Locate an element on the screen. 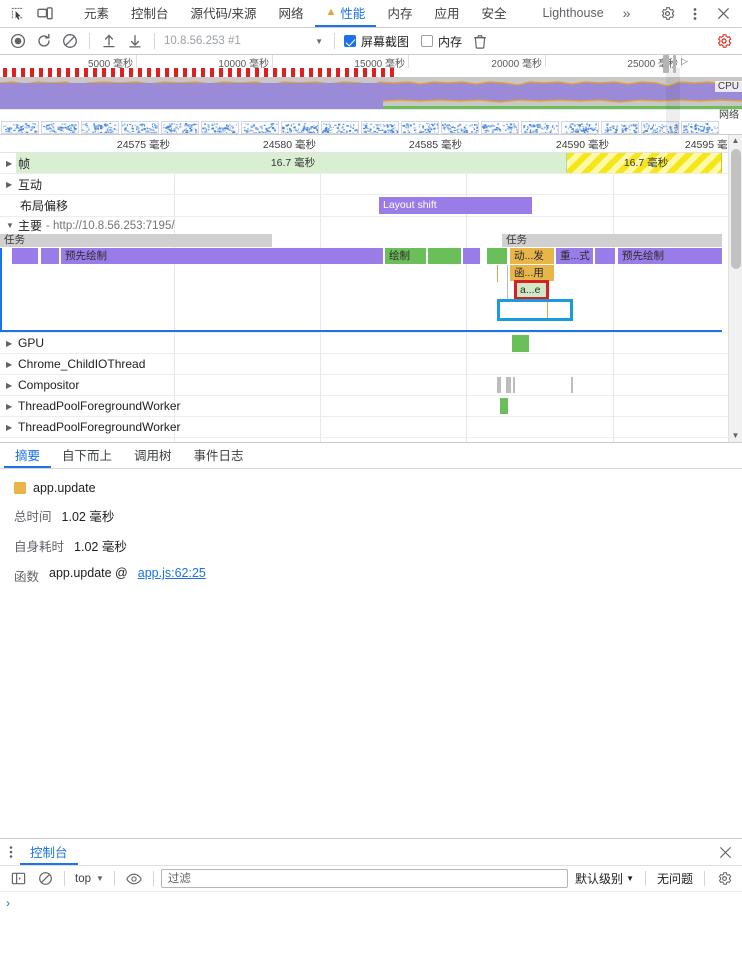 The image size is (742, 953). frame-bar-partial: 16.7 毫秒 is located at coordinates (644, 163).